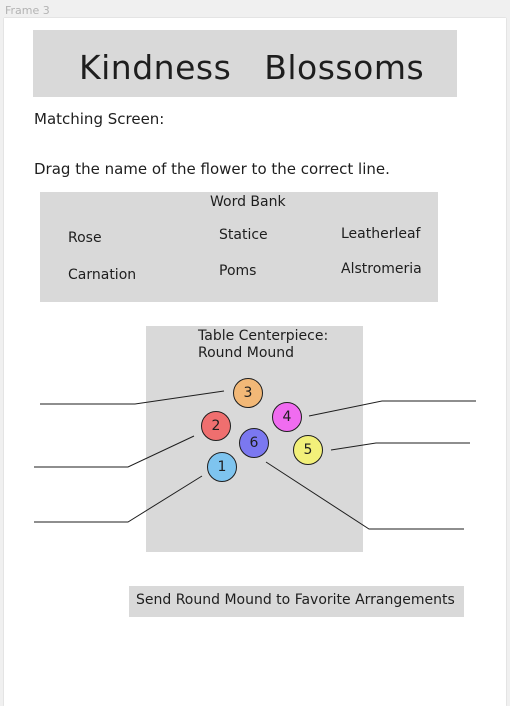 Image resolution: width=510 pixels, height=706 pixels. I want to click on flower-number-5: 5, so click(308, 450).